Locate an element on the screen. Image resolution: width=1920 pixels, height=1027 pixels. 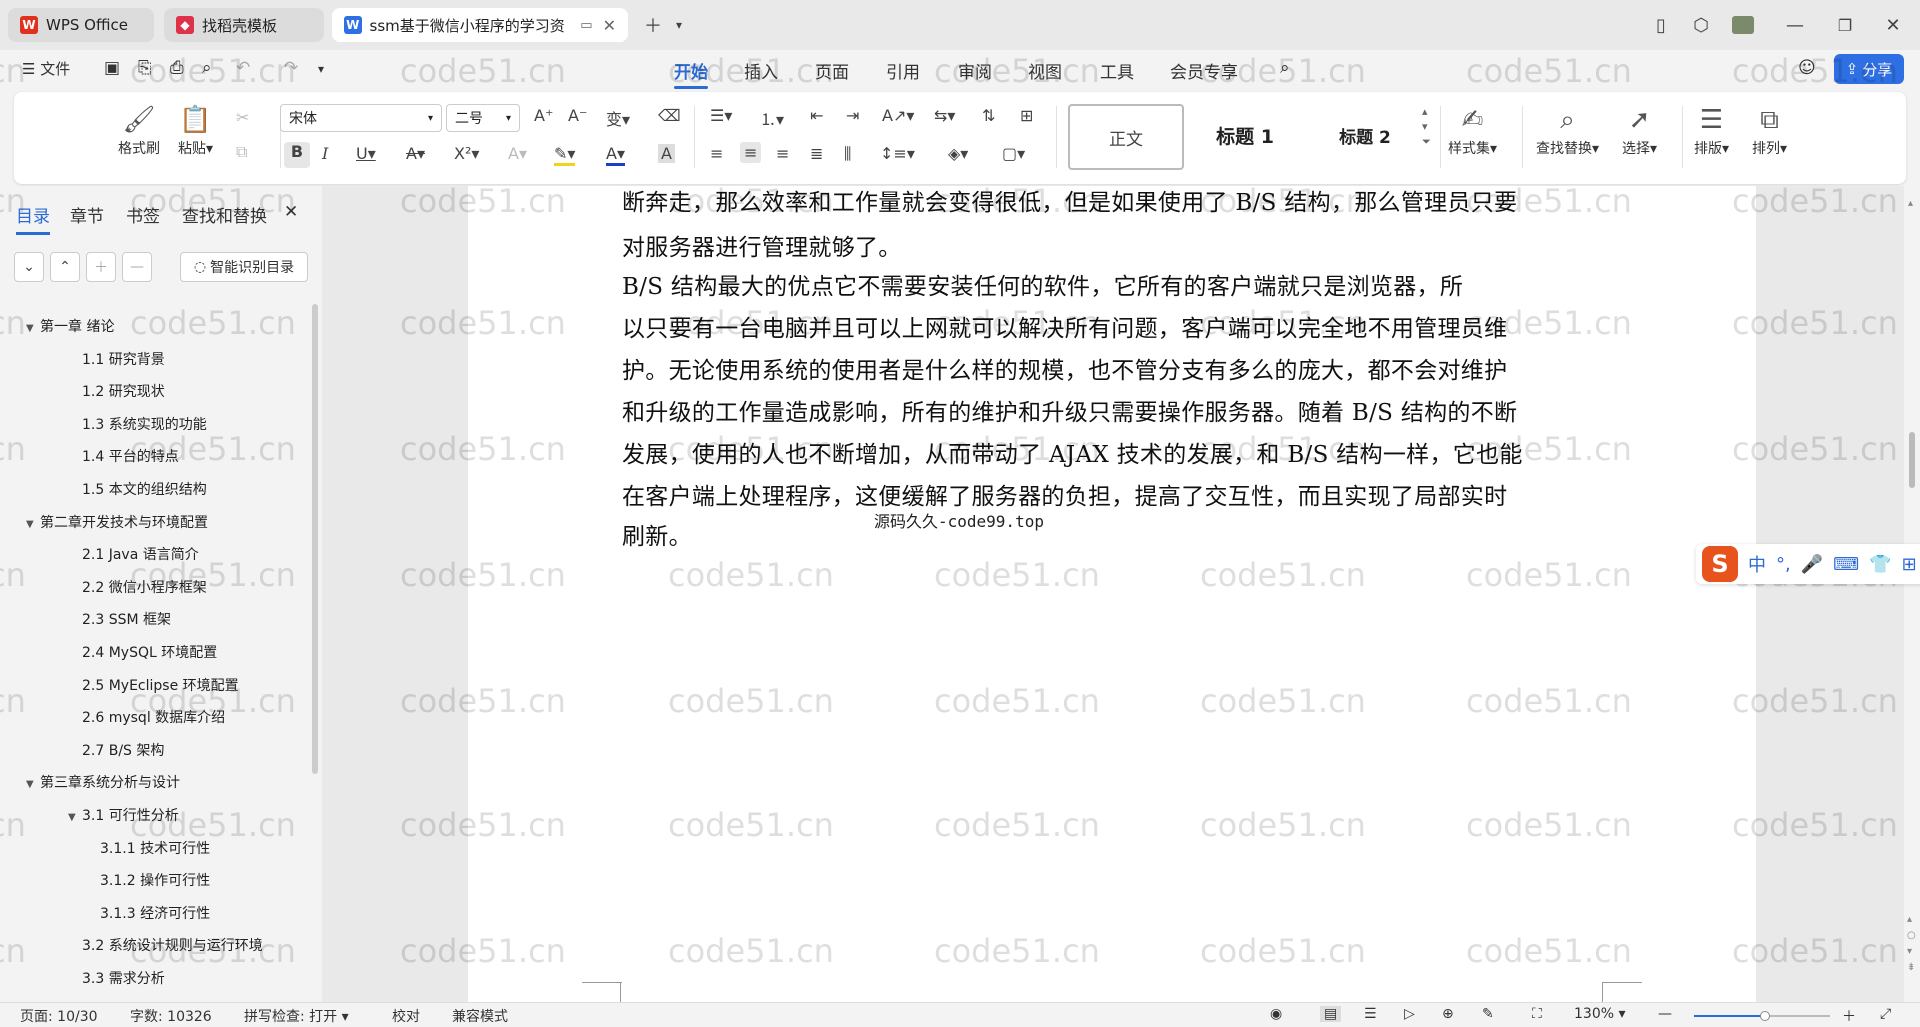
collapse-all-button: ⌄ is located at coordinates (29, 267).